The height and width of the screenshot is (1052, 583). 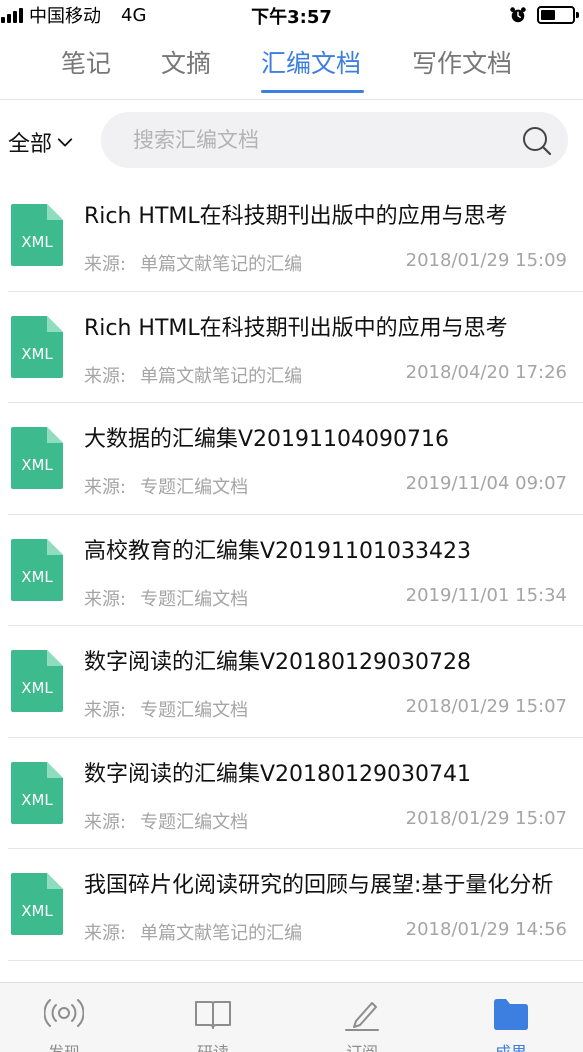 I want to click on battery-icon, so click(x=558, y=15).